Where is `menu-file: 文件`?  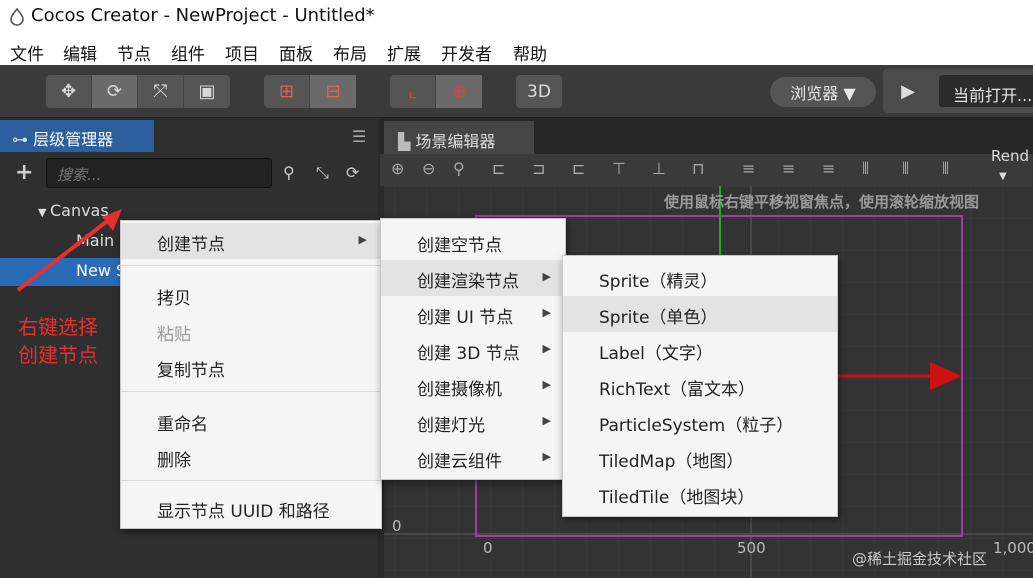
menu-file: 文件 is located at coordinates (27, 52).